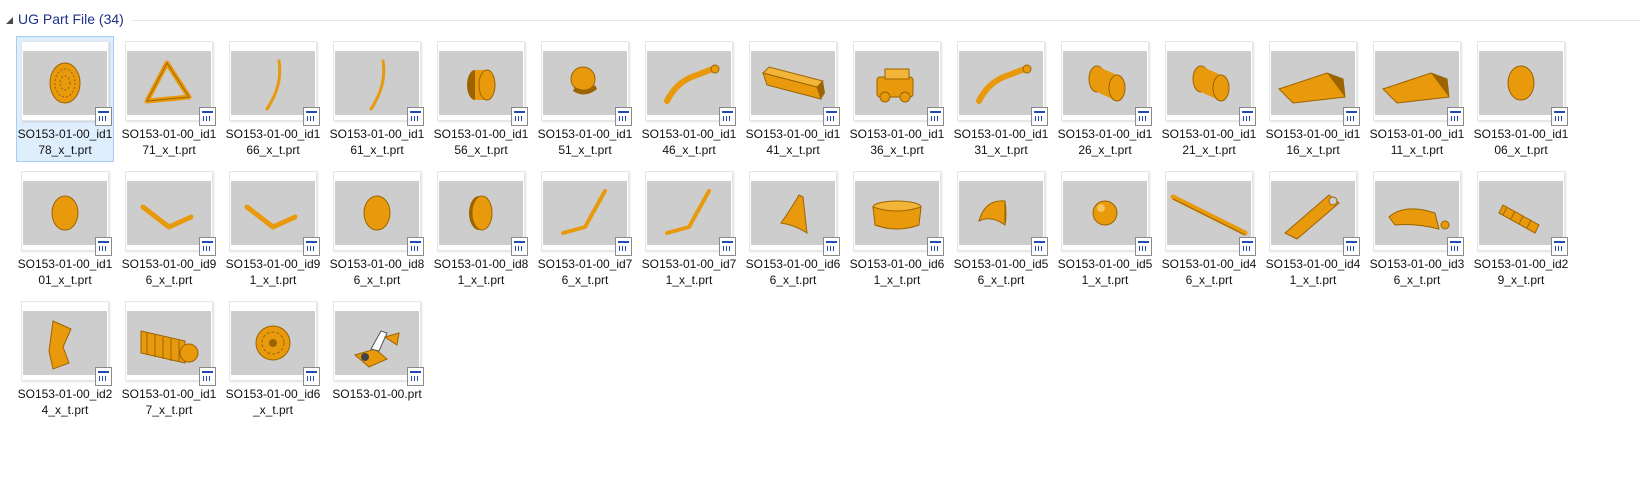 The height and width of the screenshot is (479, 1646). What do you see at coordinates (169, 142) in the screenshot?
I see `file-name: SO153-01-00_id171_x_t.prt` at bounding box center [169, 142].